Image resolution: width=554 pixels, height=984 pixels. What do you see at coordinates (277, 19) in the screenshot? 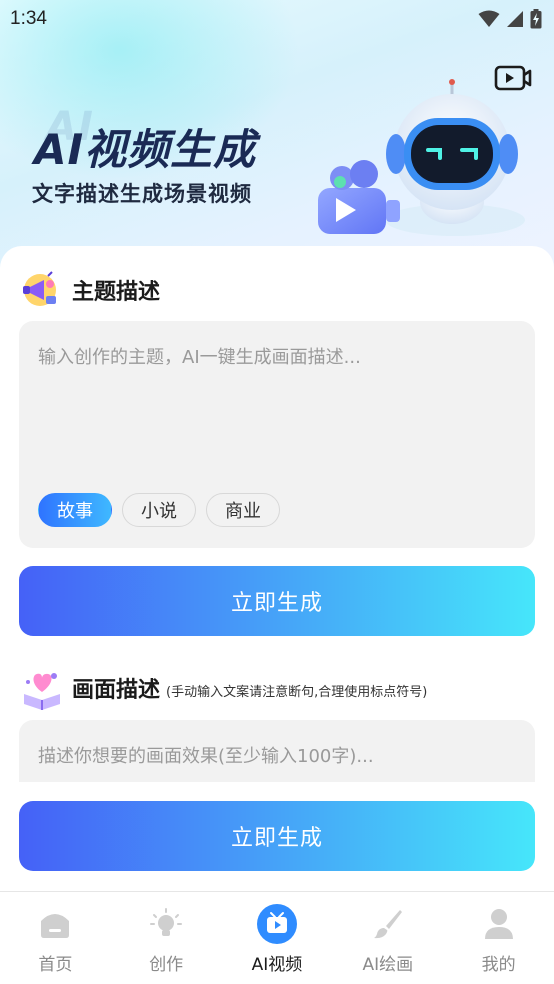
I see `status-bar: 1:34` at bounding box center [277, 19].